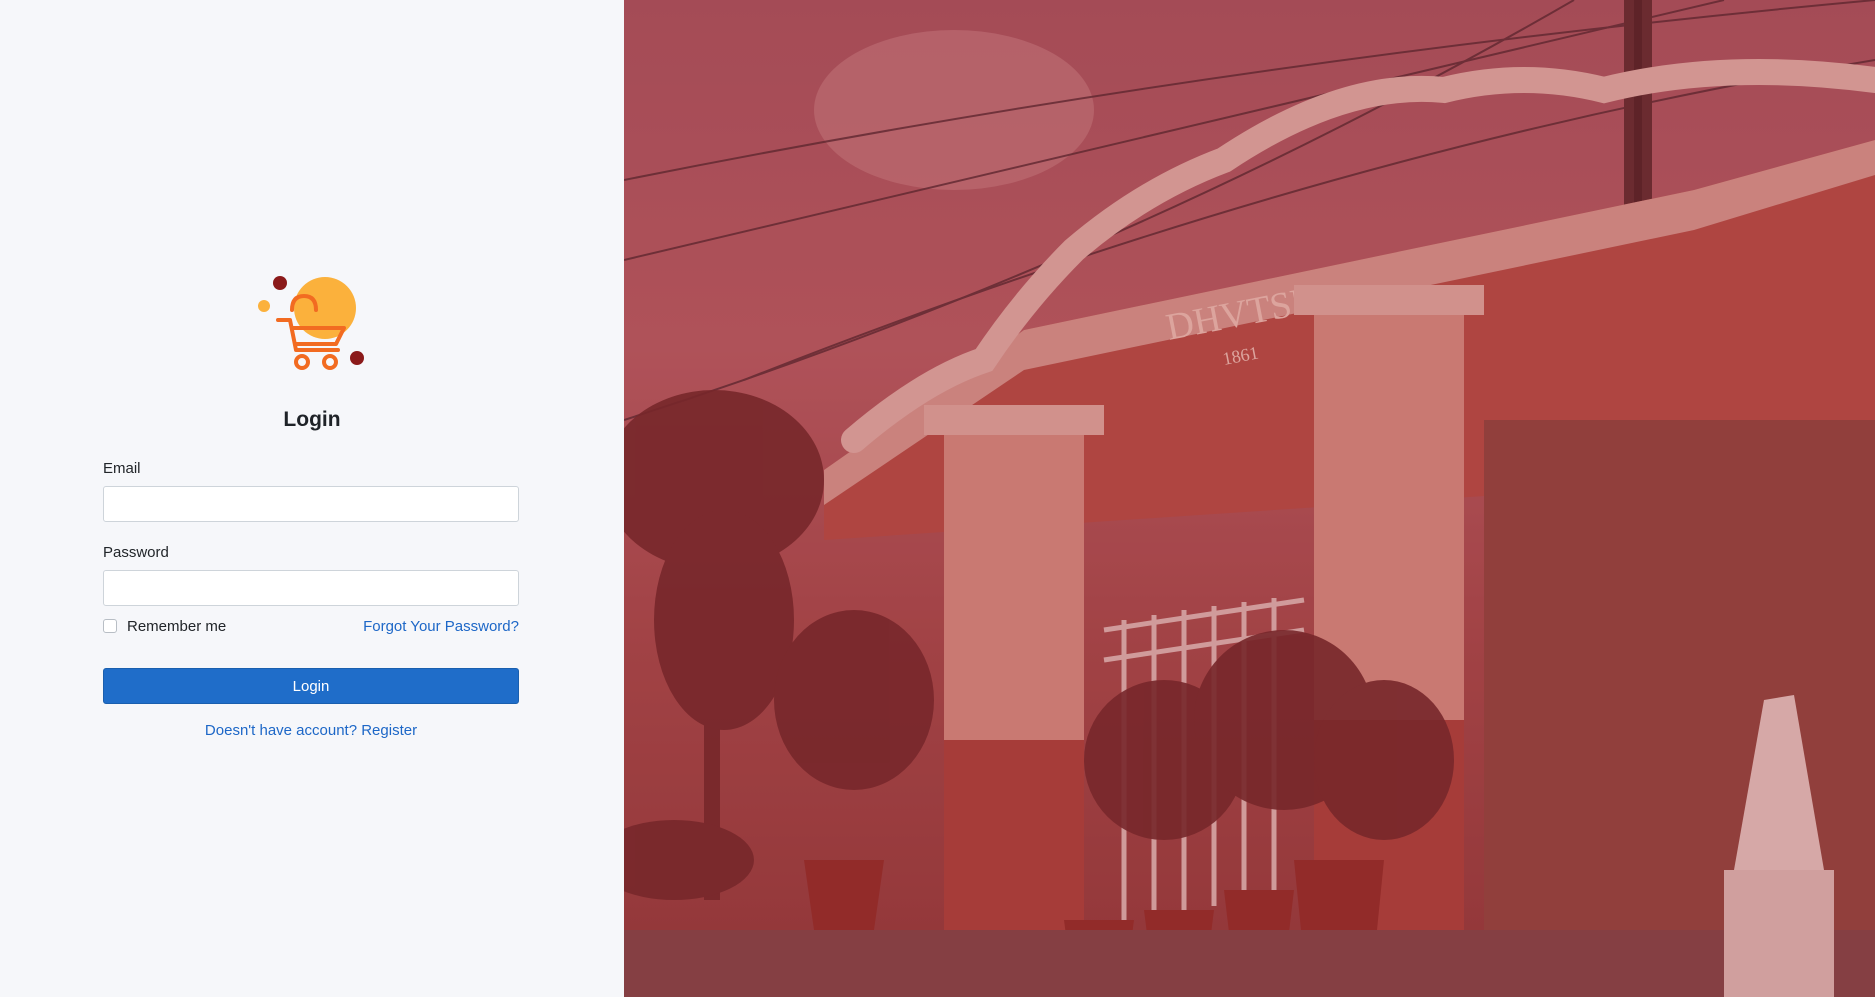 Image resolution: width=1875 pixels, height=997 pixels. Describe the element at coordinates (110, 626) in the screenshot. I see `remember-me-checkbox` at that location.